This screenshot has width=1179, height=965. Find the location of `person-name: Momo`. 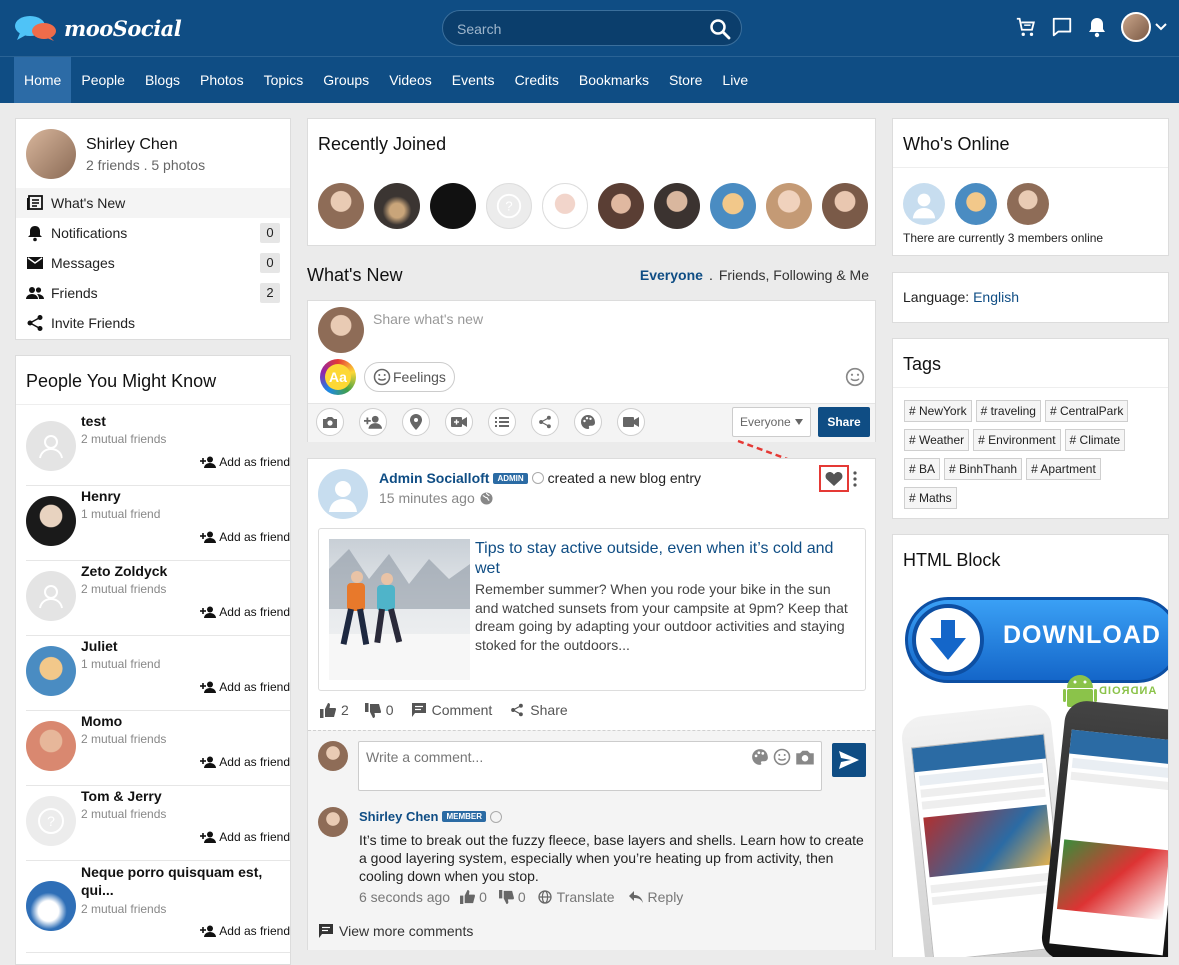

person-name: Momo is located at coordinates (101, 721).